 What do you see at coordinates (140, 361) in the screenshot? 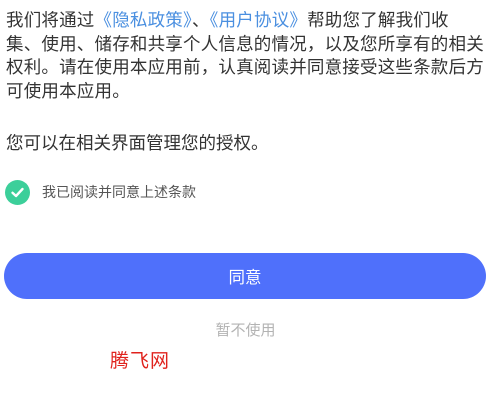
I see `watermark-text: 腾飞网` at bounding box center [140, 361].